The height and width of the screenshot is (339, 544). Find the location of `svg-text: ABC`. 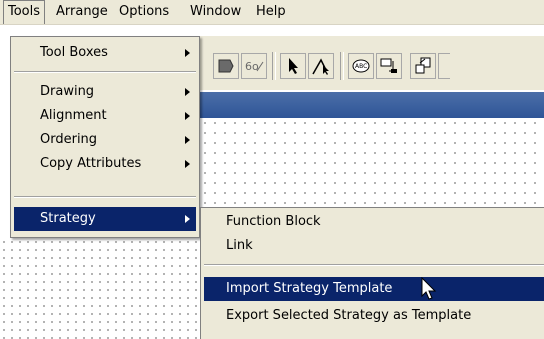

svg-text: ABC is located at coordinates (361, 66).